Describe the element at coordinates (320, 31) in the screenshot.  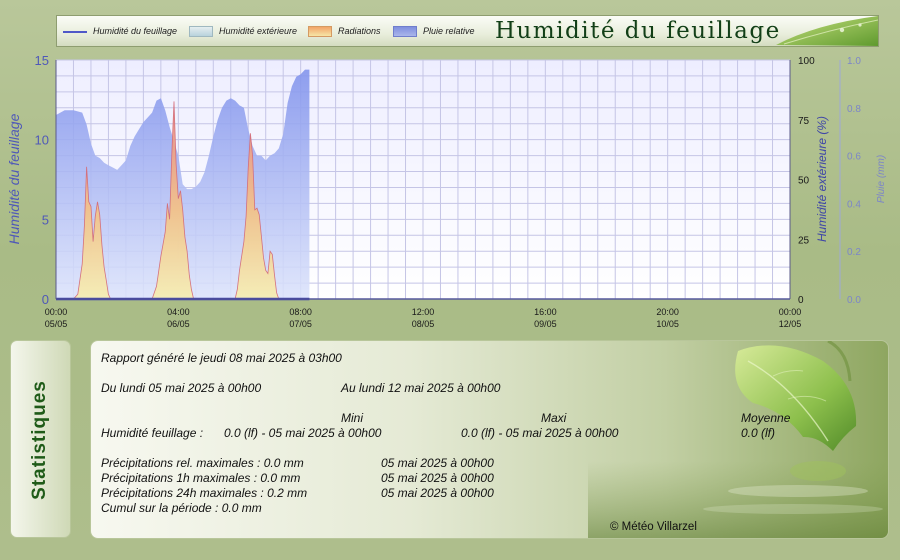
I see `legend-swatch-radiation` at that location.